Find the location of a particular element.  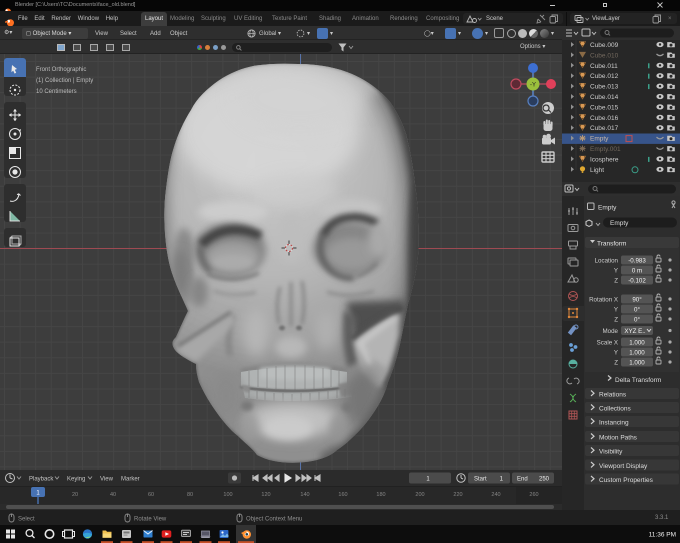

svg-text: Marker is located at coordinates (130, 480).